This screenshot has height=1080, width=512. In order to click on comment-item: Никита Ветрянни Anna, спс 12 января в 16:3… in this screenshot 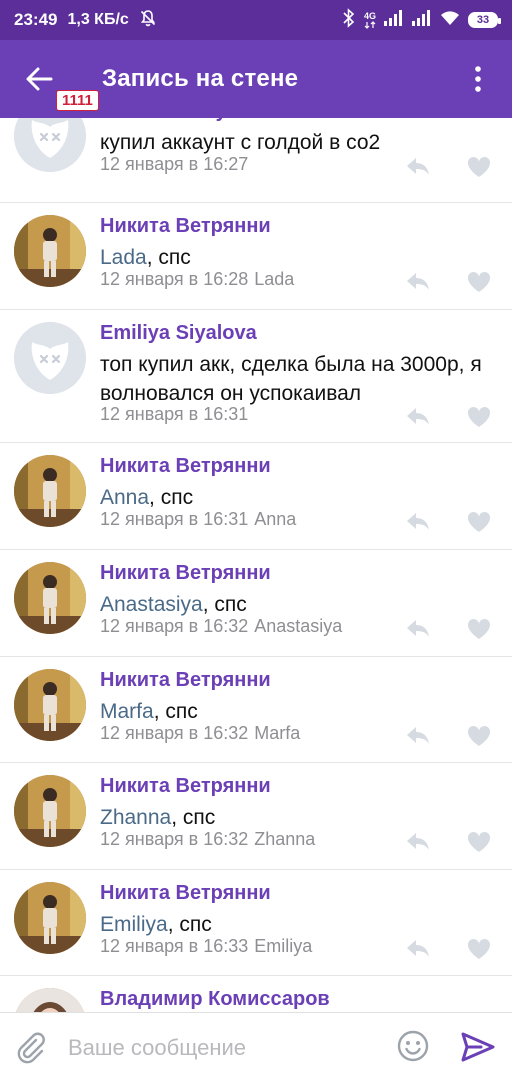, I will do `click(256, 496)`.